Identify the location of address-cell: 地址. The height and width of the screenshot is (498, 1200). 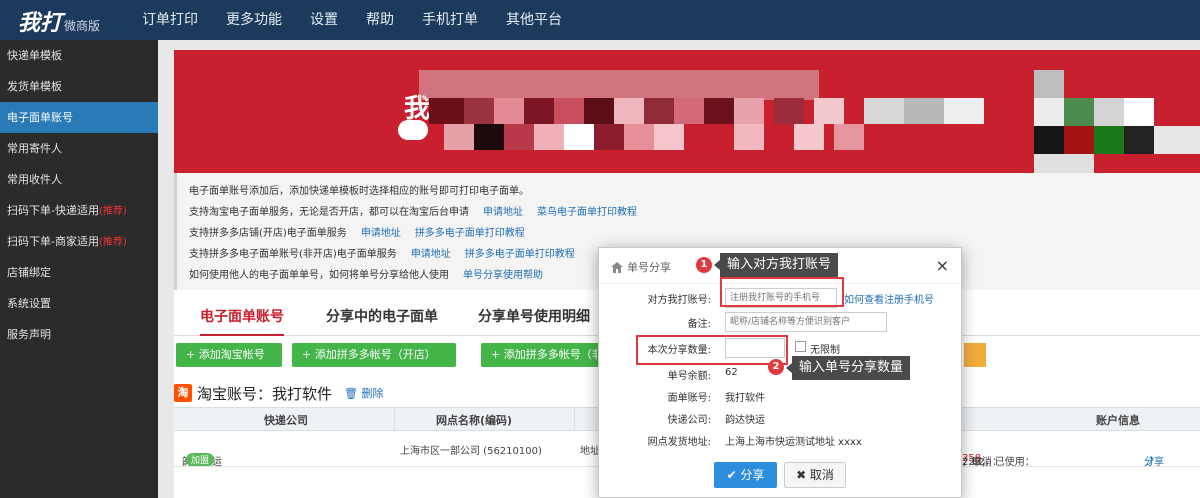
(590, 451).